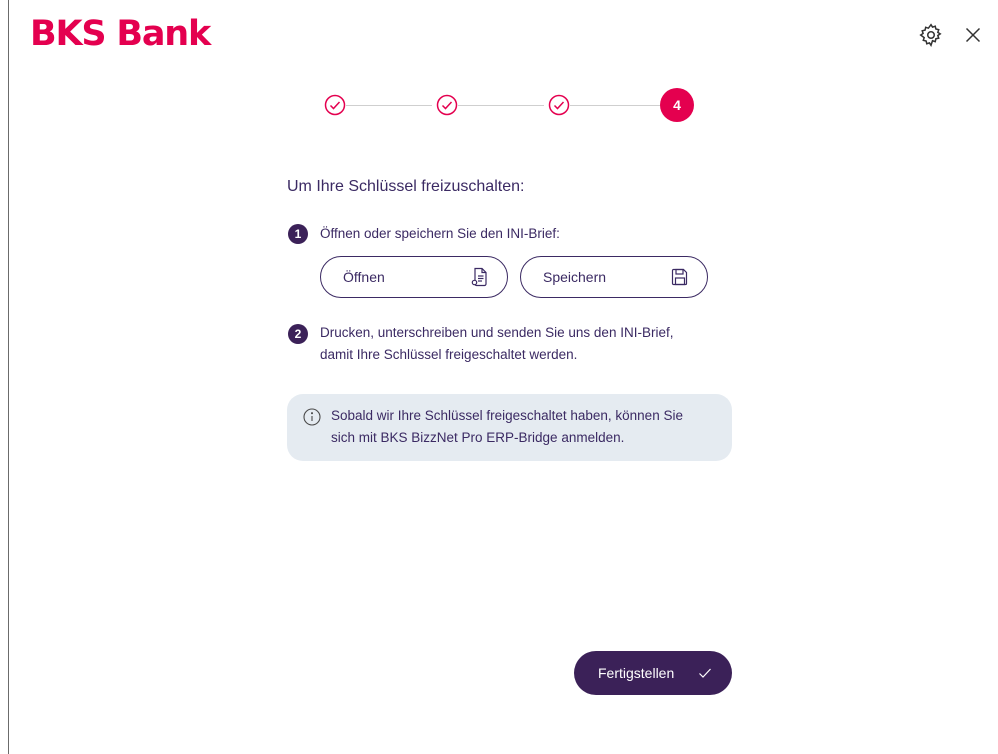 This screenshot has width=998, height=754. I want to click on step-1-text: Öffnen oder speichern Sie den INI-Brief:, so click(440, 233).